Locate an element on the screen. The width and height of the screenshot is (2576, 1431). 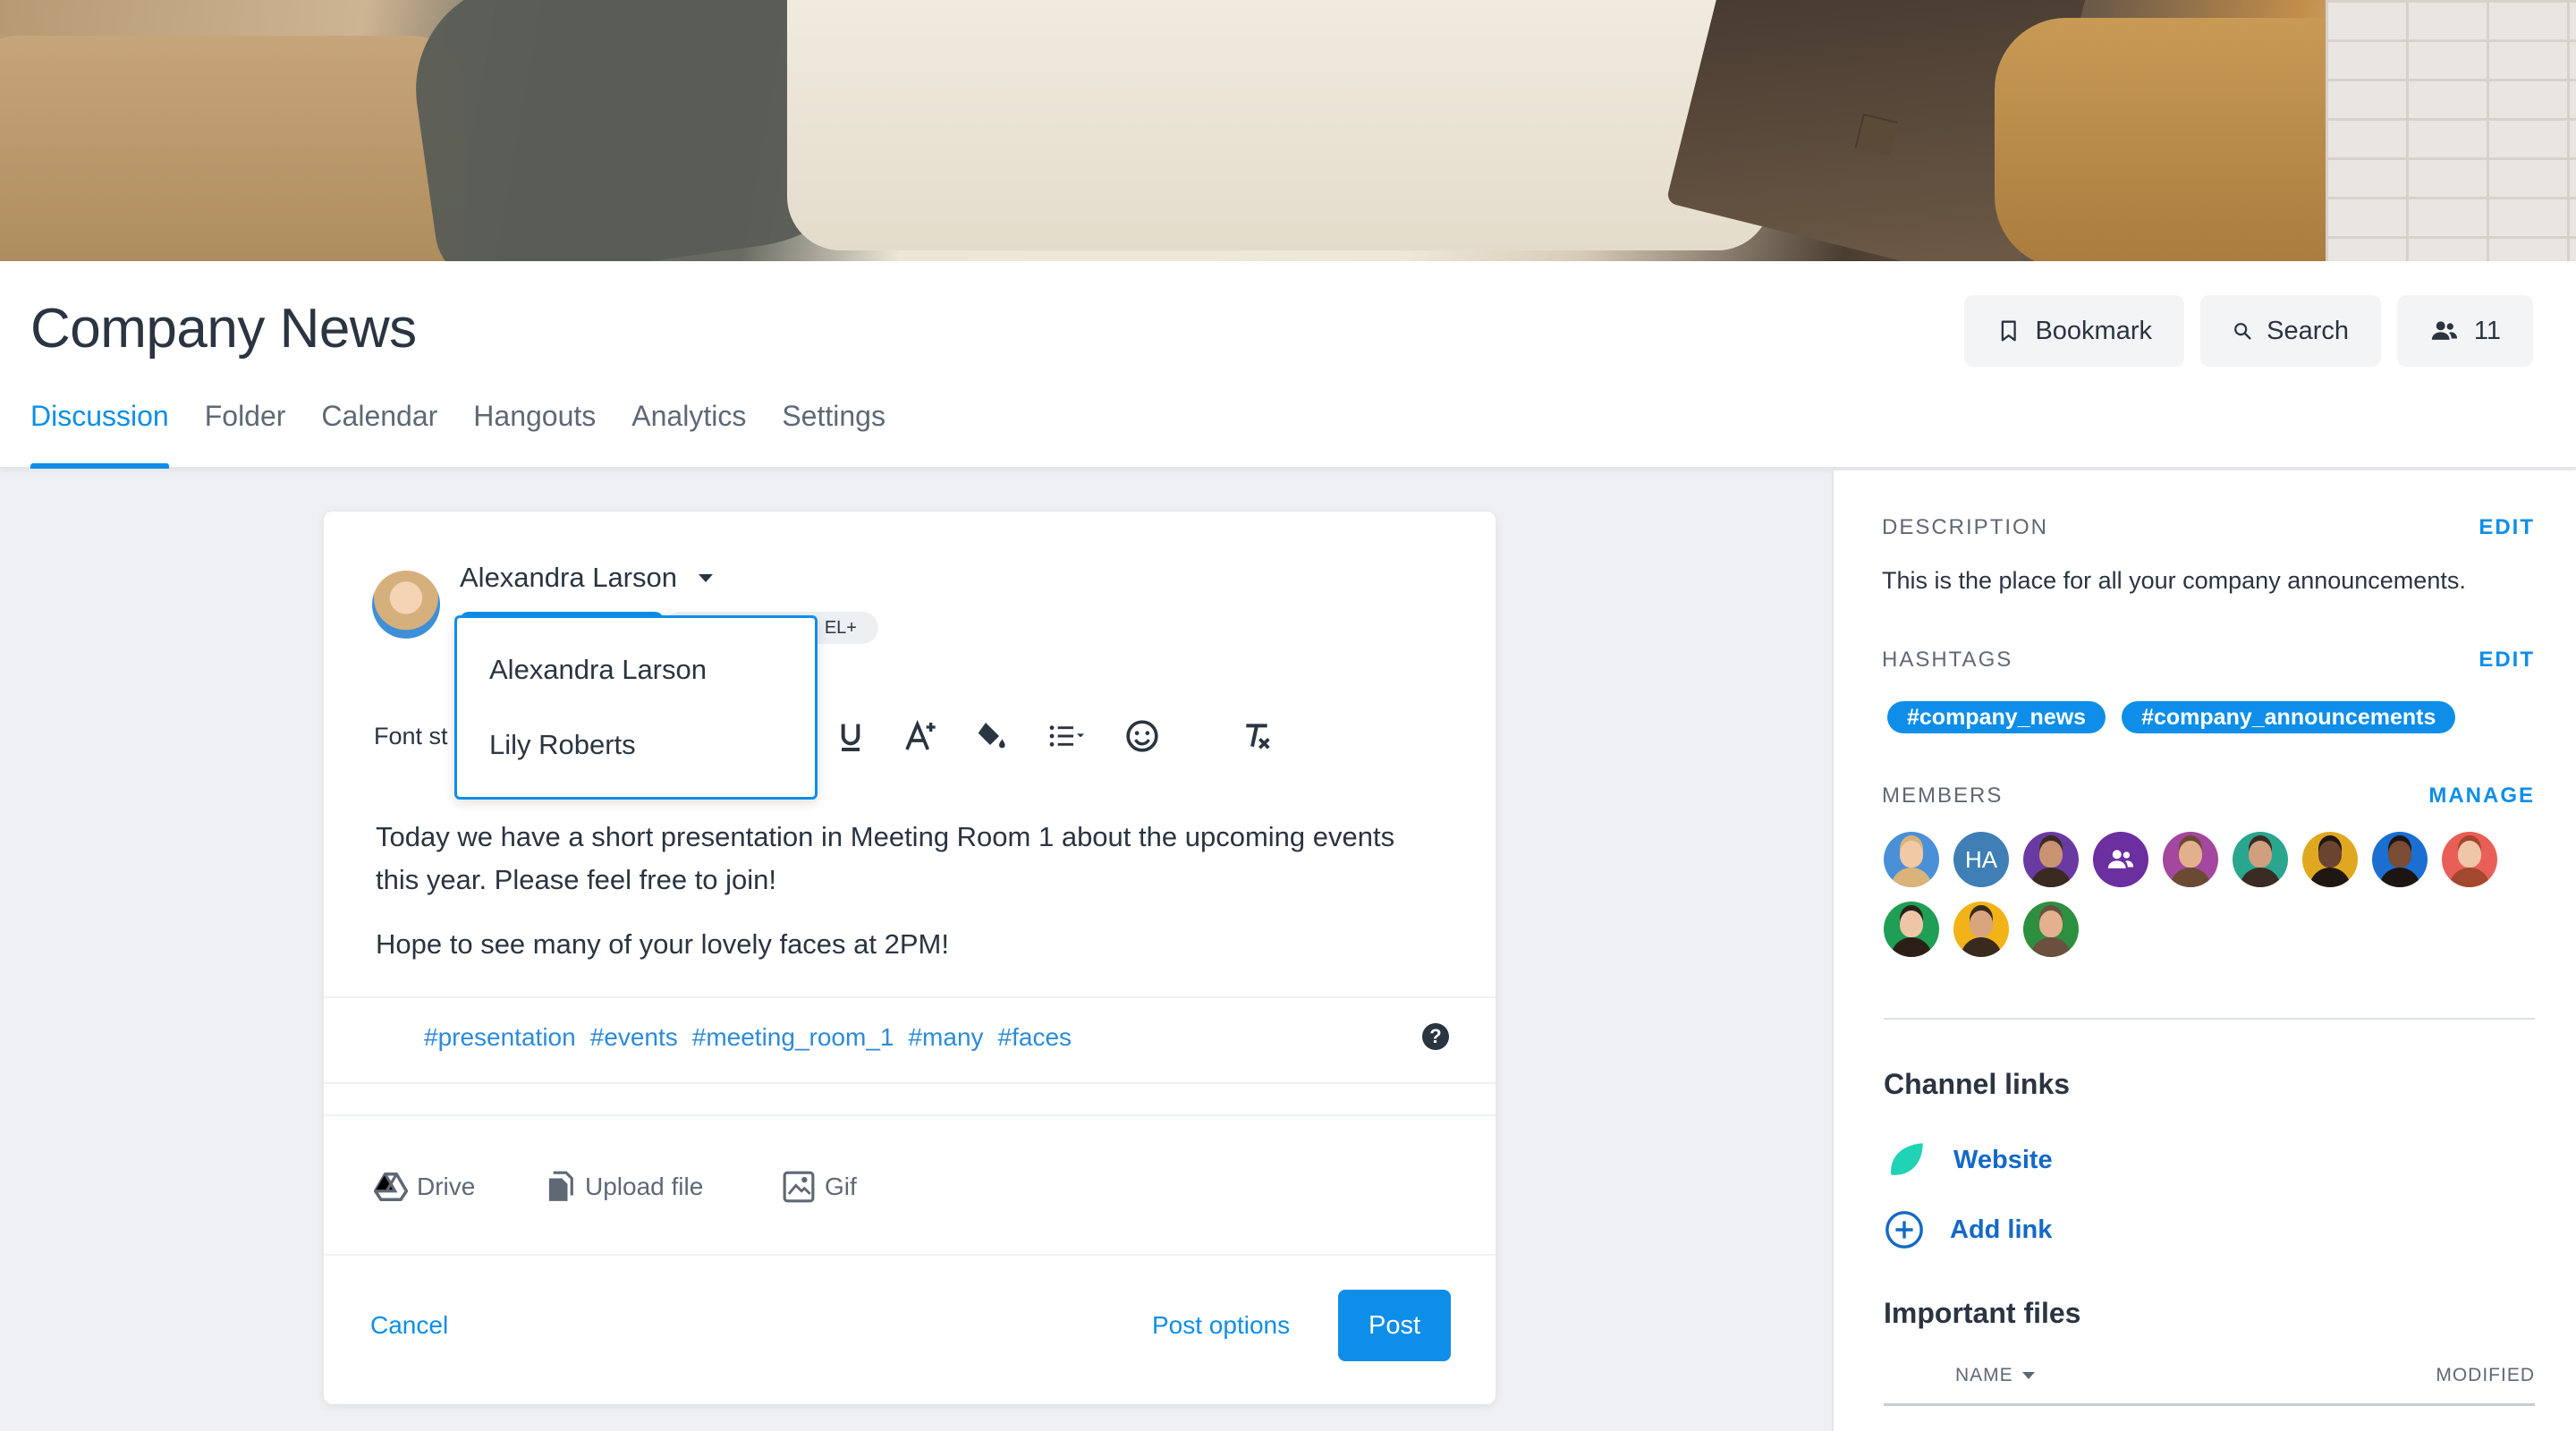
post-options-button: Post options is located at coordinates (1221, 1326).